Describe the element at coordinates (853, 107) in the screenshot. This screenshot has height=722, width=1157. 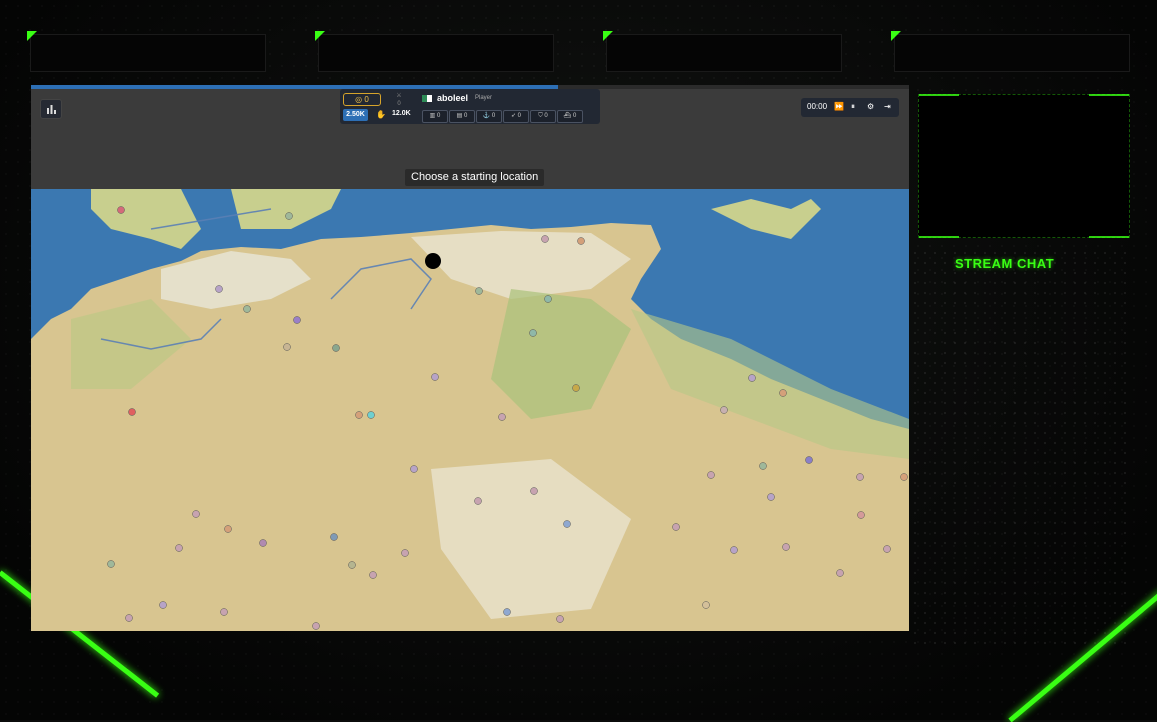
I see `pause-icon: ⏸` at that location.